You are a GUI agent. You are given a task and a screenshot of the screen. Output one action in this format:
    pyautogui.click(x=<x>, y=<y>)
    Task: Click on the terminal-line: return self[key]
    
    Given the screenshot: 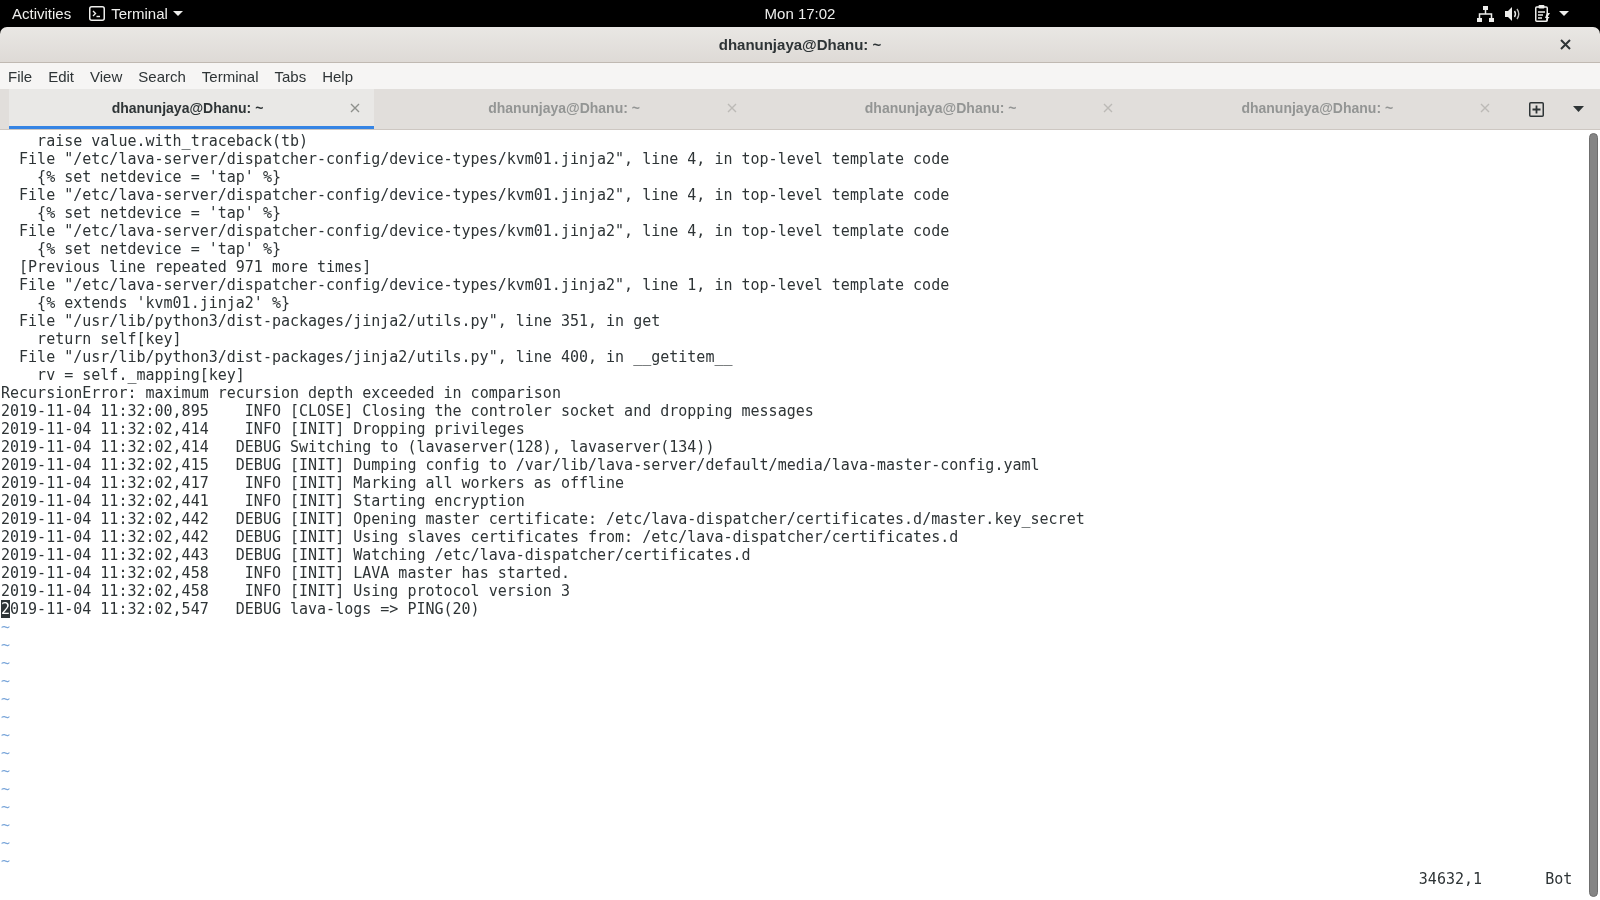 What is the action you would take?
    pyautogui.click(x=109, y=339)
    